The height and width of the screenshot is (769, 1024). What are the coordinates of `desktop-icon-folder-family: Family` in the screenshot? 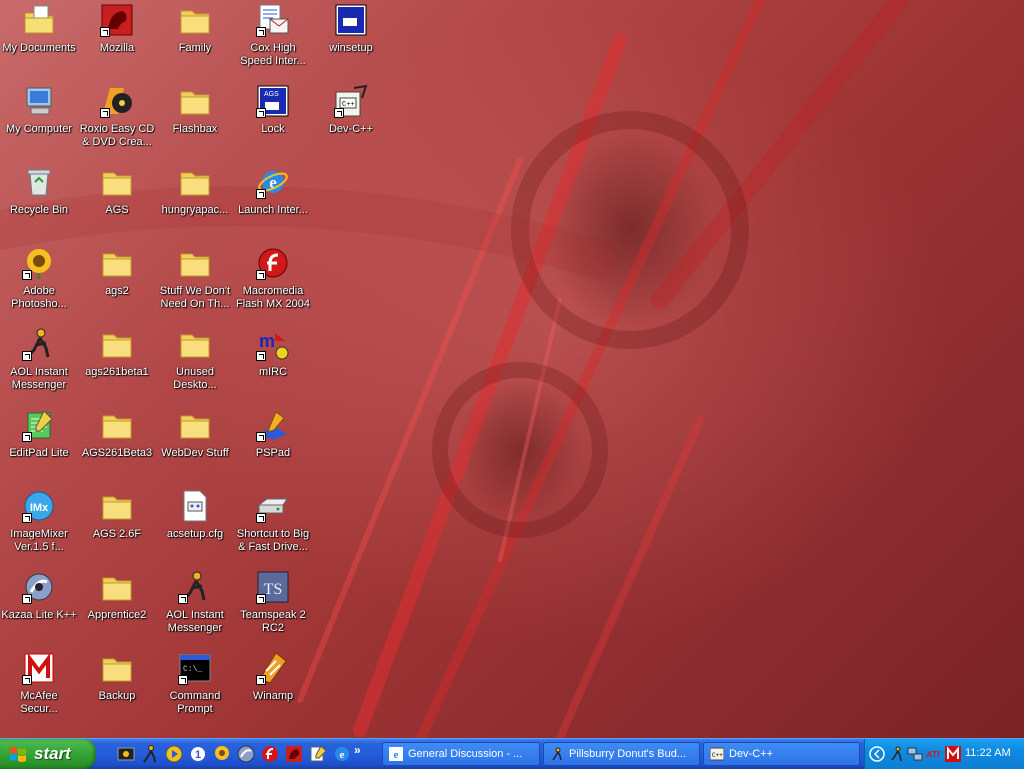 It's located at (195, 39).